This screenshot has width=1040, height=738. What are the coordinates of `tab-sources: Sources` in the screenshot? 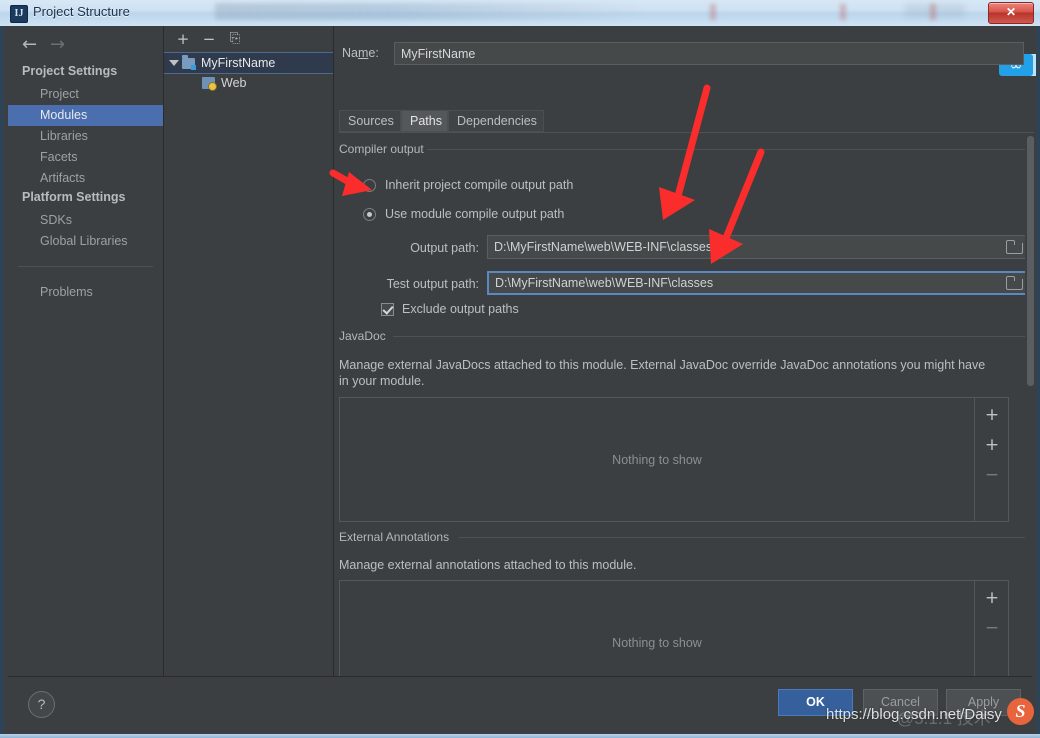 It's located at (370, 121).